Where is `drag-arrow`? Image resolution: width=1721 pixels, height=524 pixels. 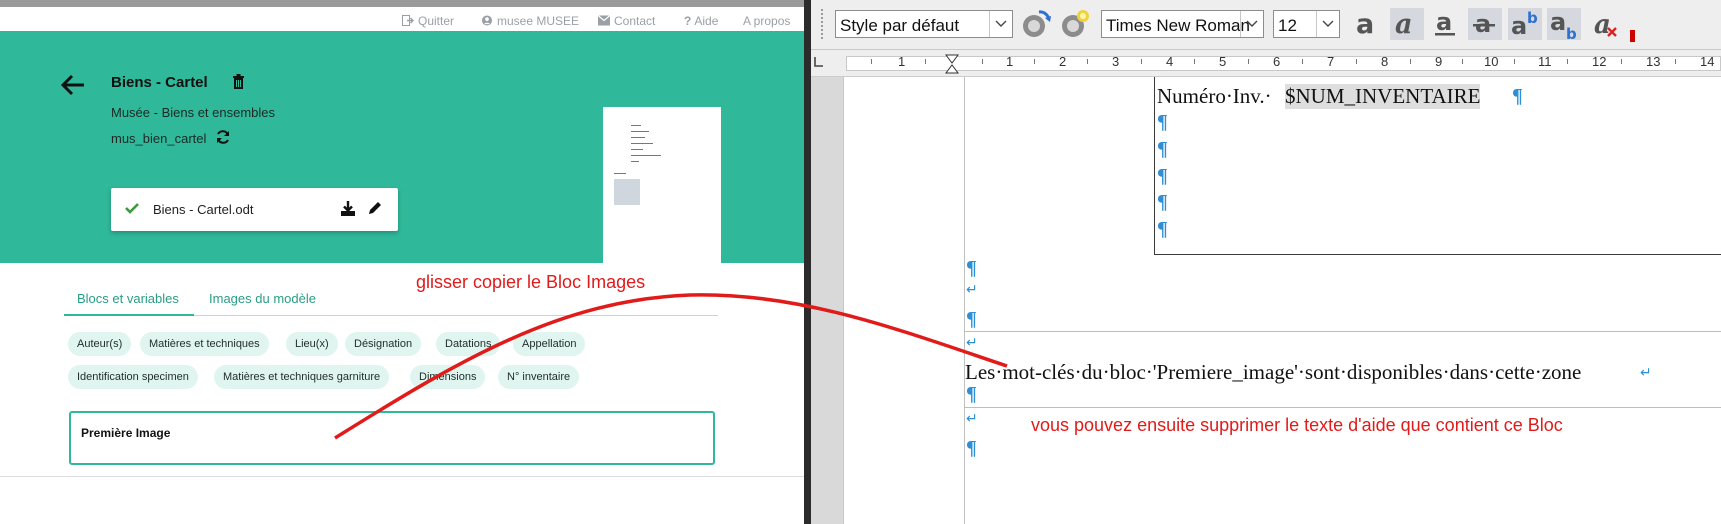
drag-arrow is located at coordinates (671, 366).